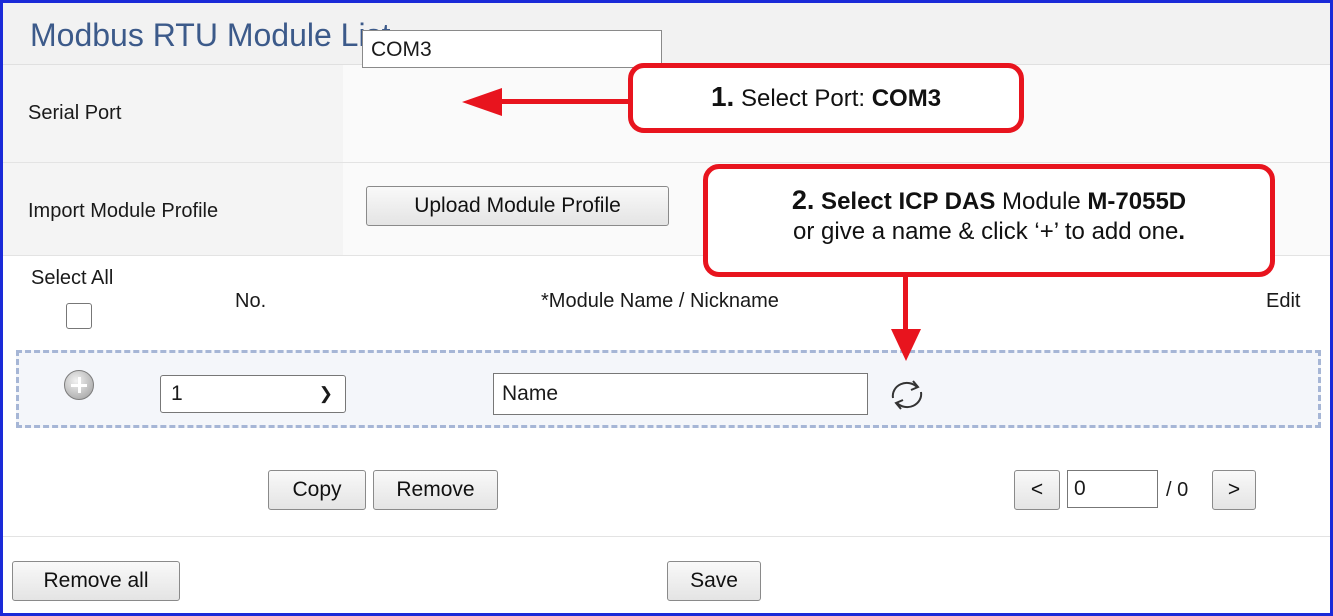 This screenshot has height=616, width=1333. Describe the element at coordinates (177, 393) in the screenshot. I see `module-number-value: 1` at that location.